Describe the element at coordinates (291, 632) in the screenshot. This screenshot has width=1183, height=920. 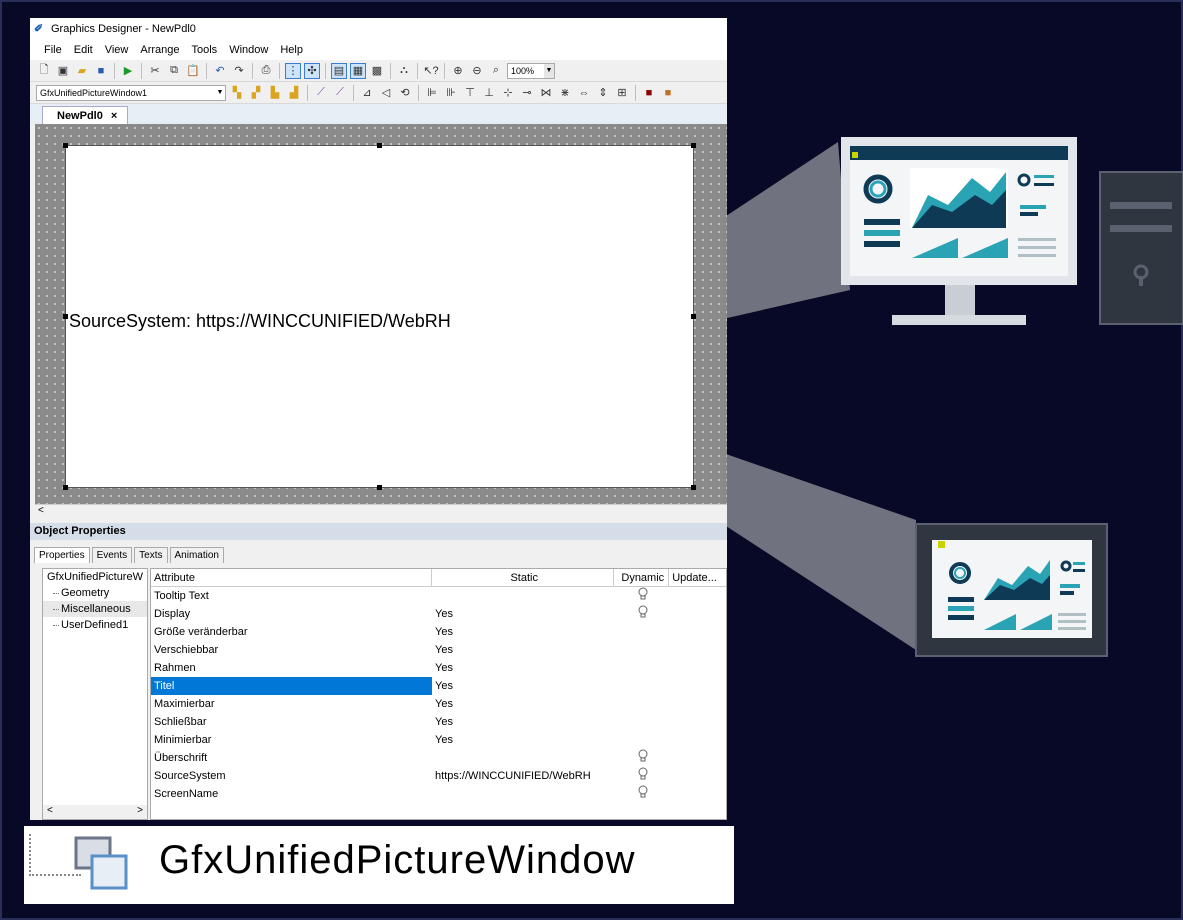
I see `attribute-cell: Größe veränderbar` at that location.